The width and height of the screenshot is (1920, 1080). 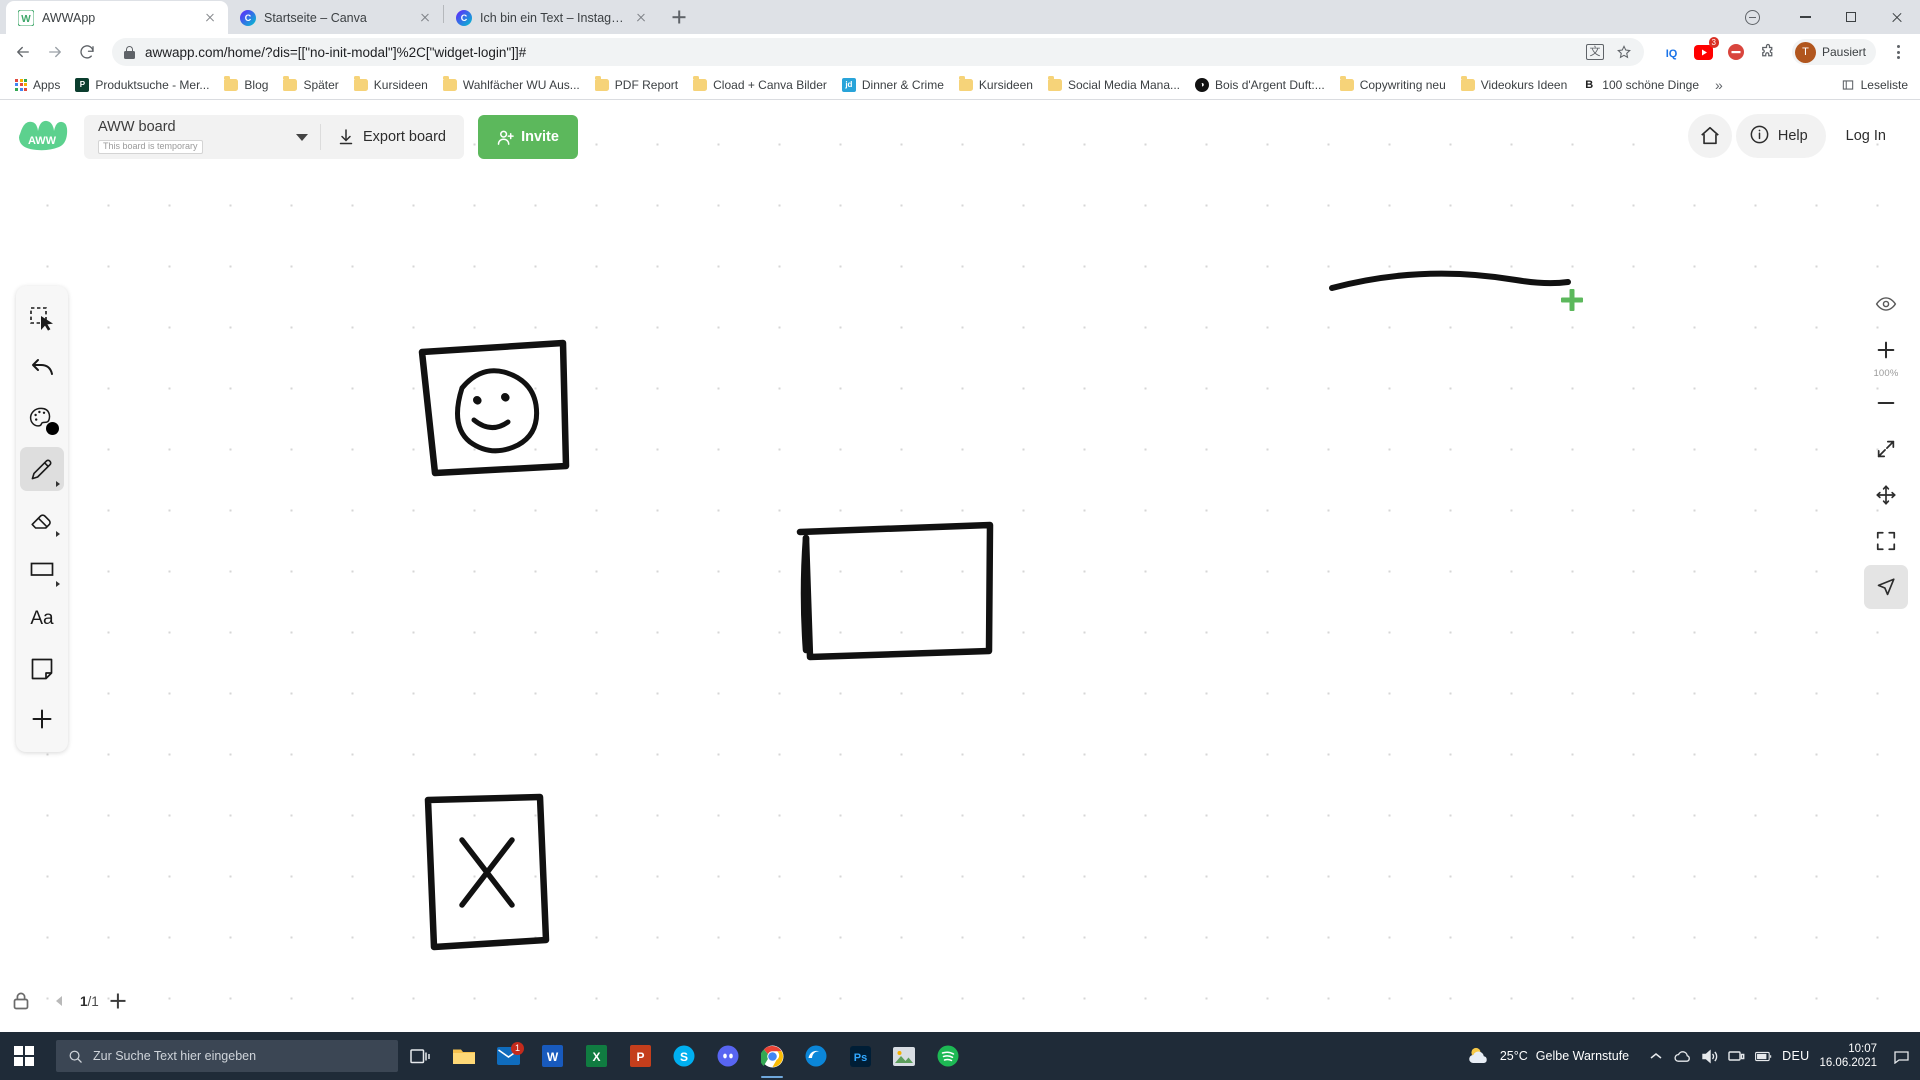 What do you see at coordinates (42, 419) in the screenshot?
I see `color-tool` at bounding box center [42, 419].